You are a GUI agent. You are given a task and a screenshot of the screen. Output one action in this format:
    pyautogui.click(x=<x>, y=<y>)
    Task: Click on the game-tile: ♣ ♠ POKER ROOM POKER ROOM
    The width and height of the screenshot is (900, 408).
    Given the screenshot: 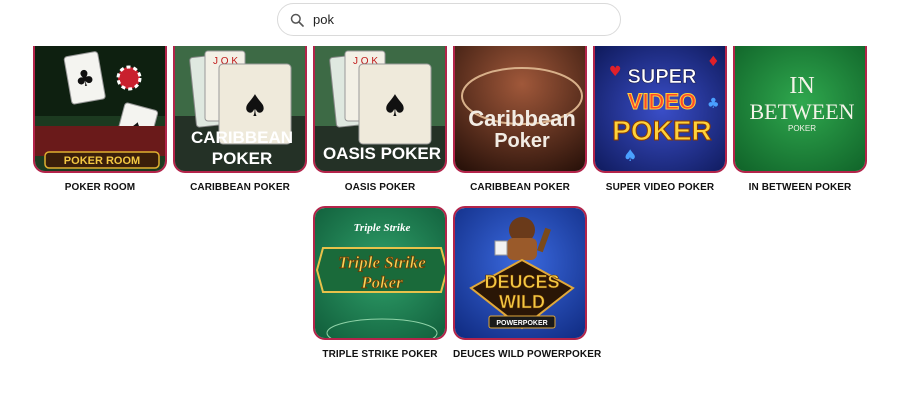 What is the action you would take?
    pyautogui.click(x=100, y=119)
    